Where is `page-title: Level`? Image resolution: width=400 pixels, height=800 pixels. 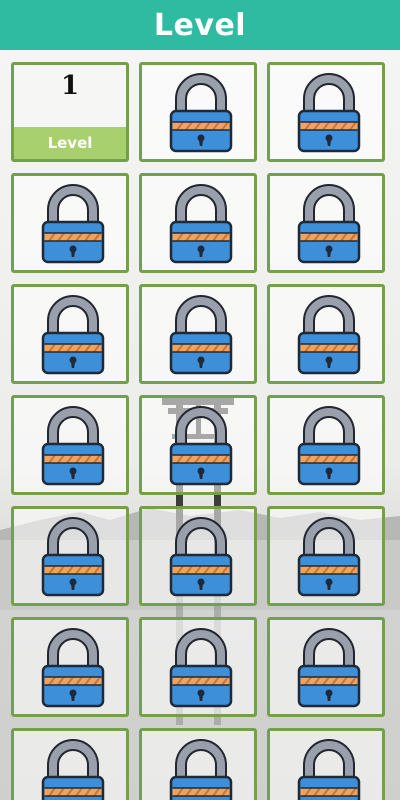
page-title: Level is located at coordinates (200, 25).